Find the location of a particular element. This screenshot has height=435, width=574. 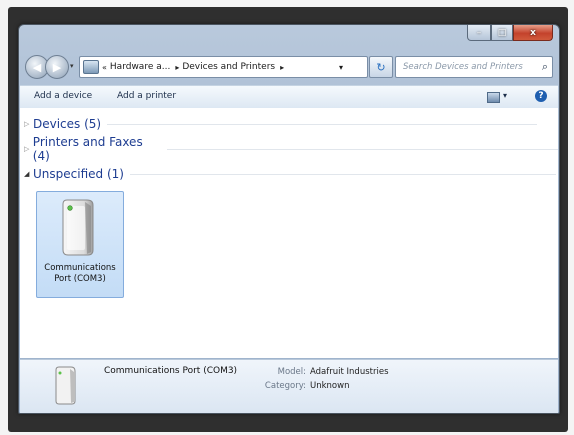

detail-model-value: Adafruit Industries is located at coordinates (349, 372).